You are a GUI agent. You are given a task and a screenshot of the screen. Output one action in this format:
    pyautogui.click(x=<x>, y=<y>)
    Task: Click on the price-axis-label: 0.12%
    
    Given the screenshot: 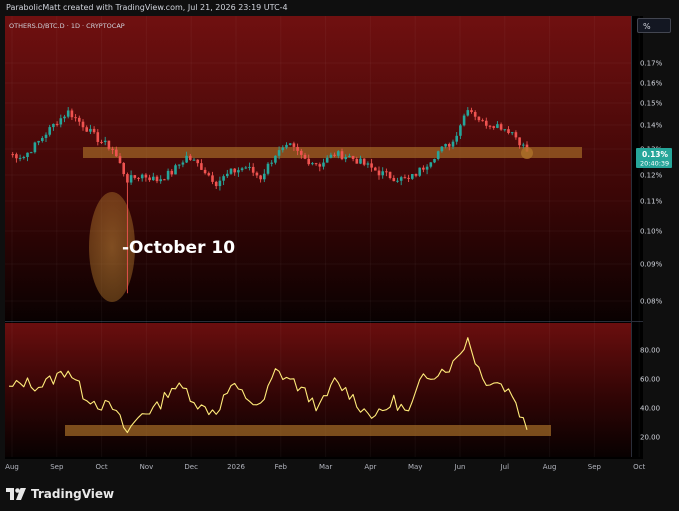 What is the action you would take?
    pyautogui.click(x=651, y=176)
    